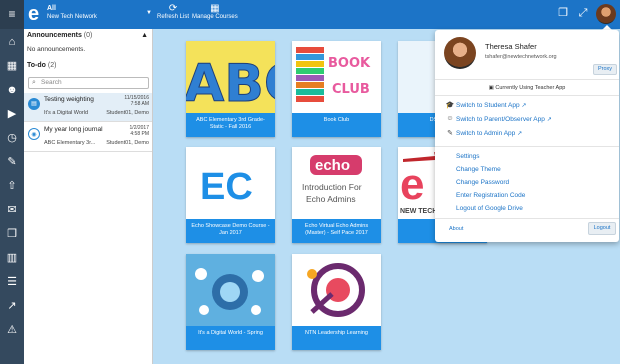 This screenshot has height=364, width=620. Describe the element at coordinates (72, 13) in the screenshot. I see `org-selector: All New Tech Network` at that location.